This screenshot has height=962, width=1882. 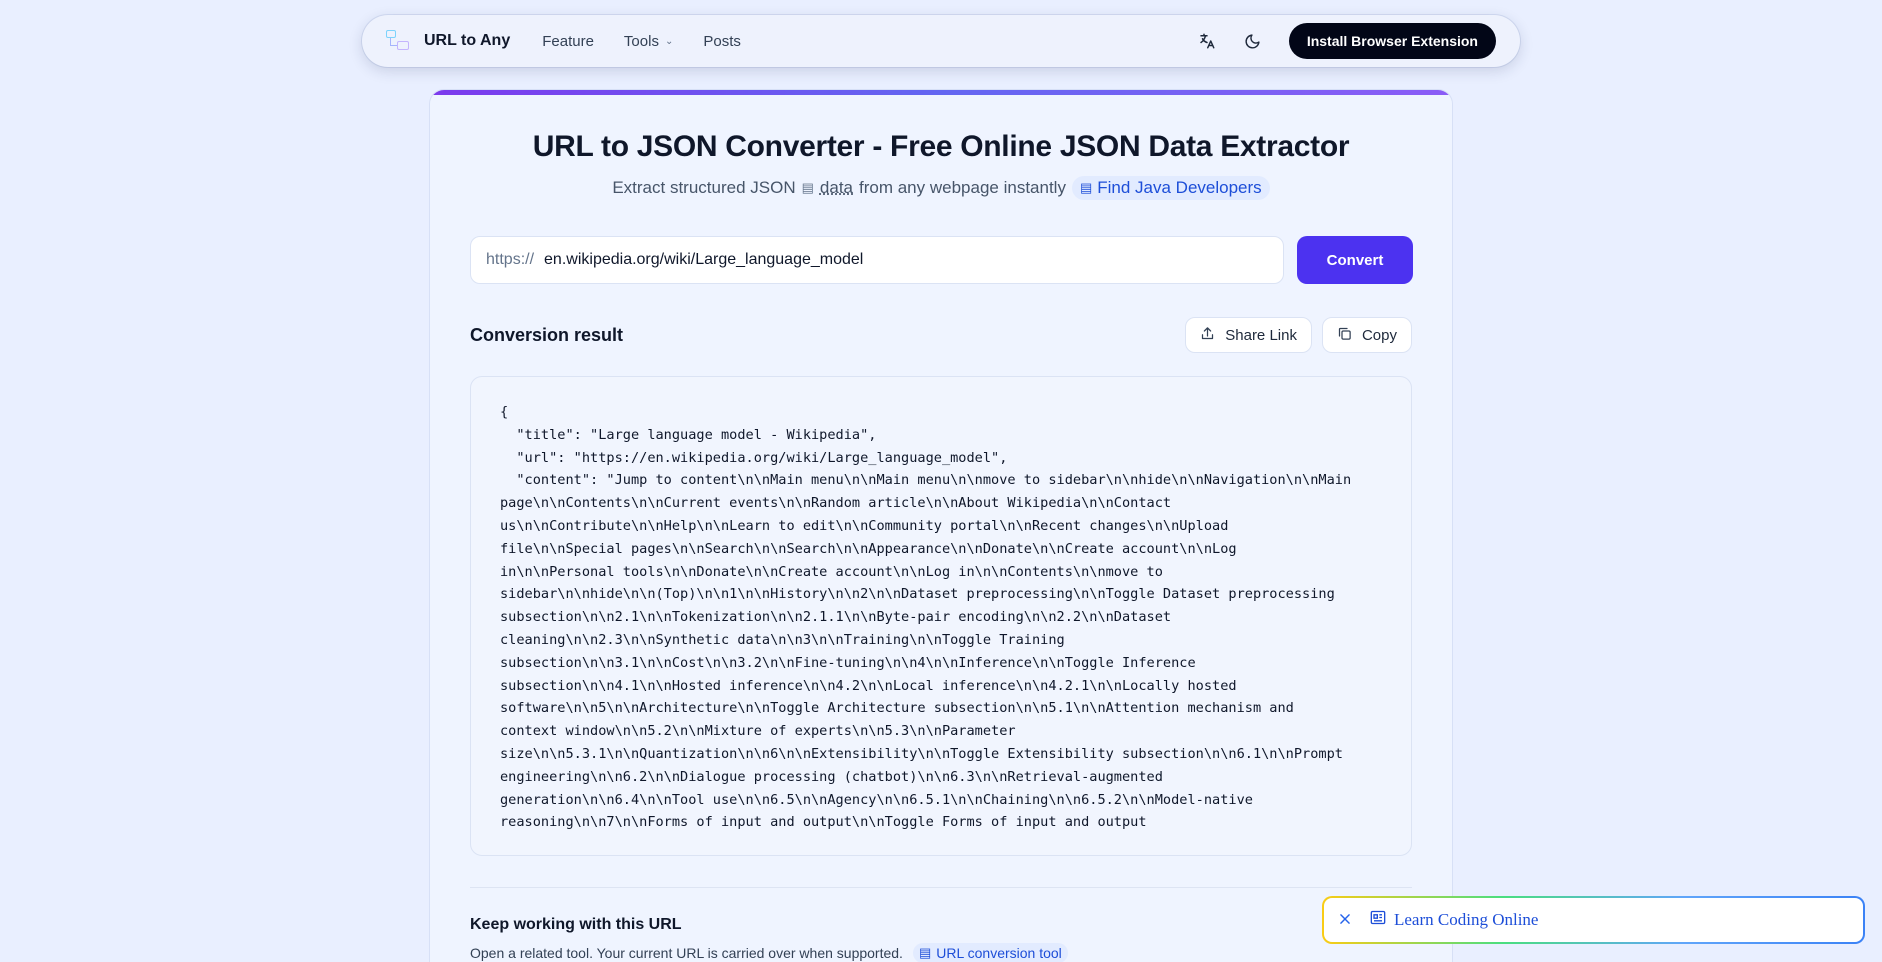 I want to click on result-title: Conversion result, so click(x=547, y=334).